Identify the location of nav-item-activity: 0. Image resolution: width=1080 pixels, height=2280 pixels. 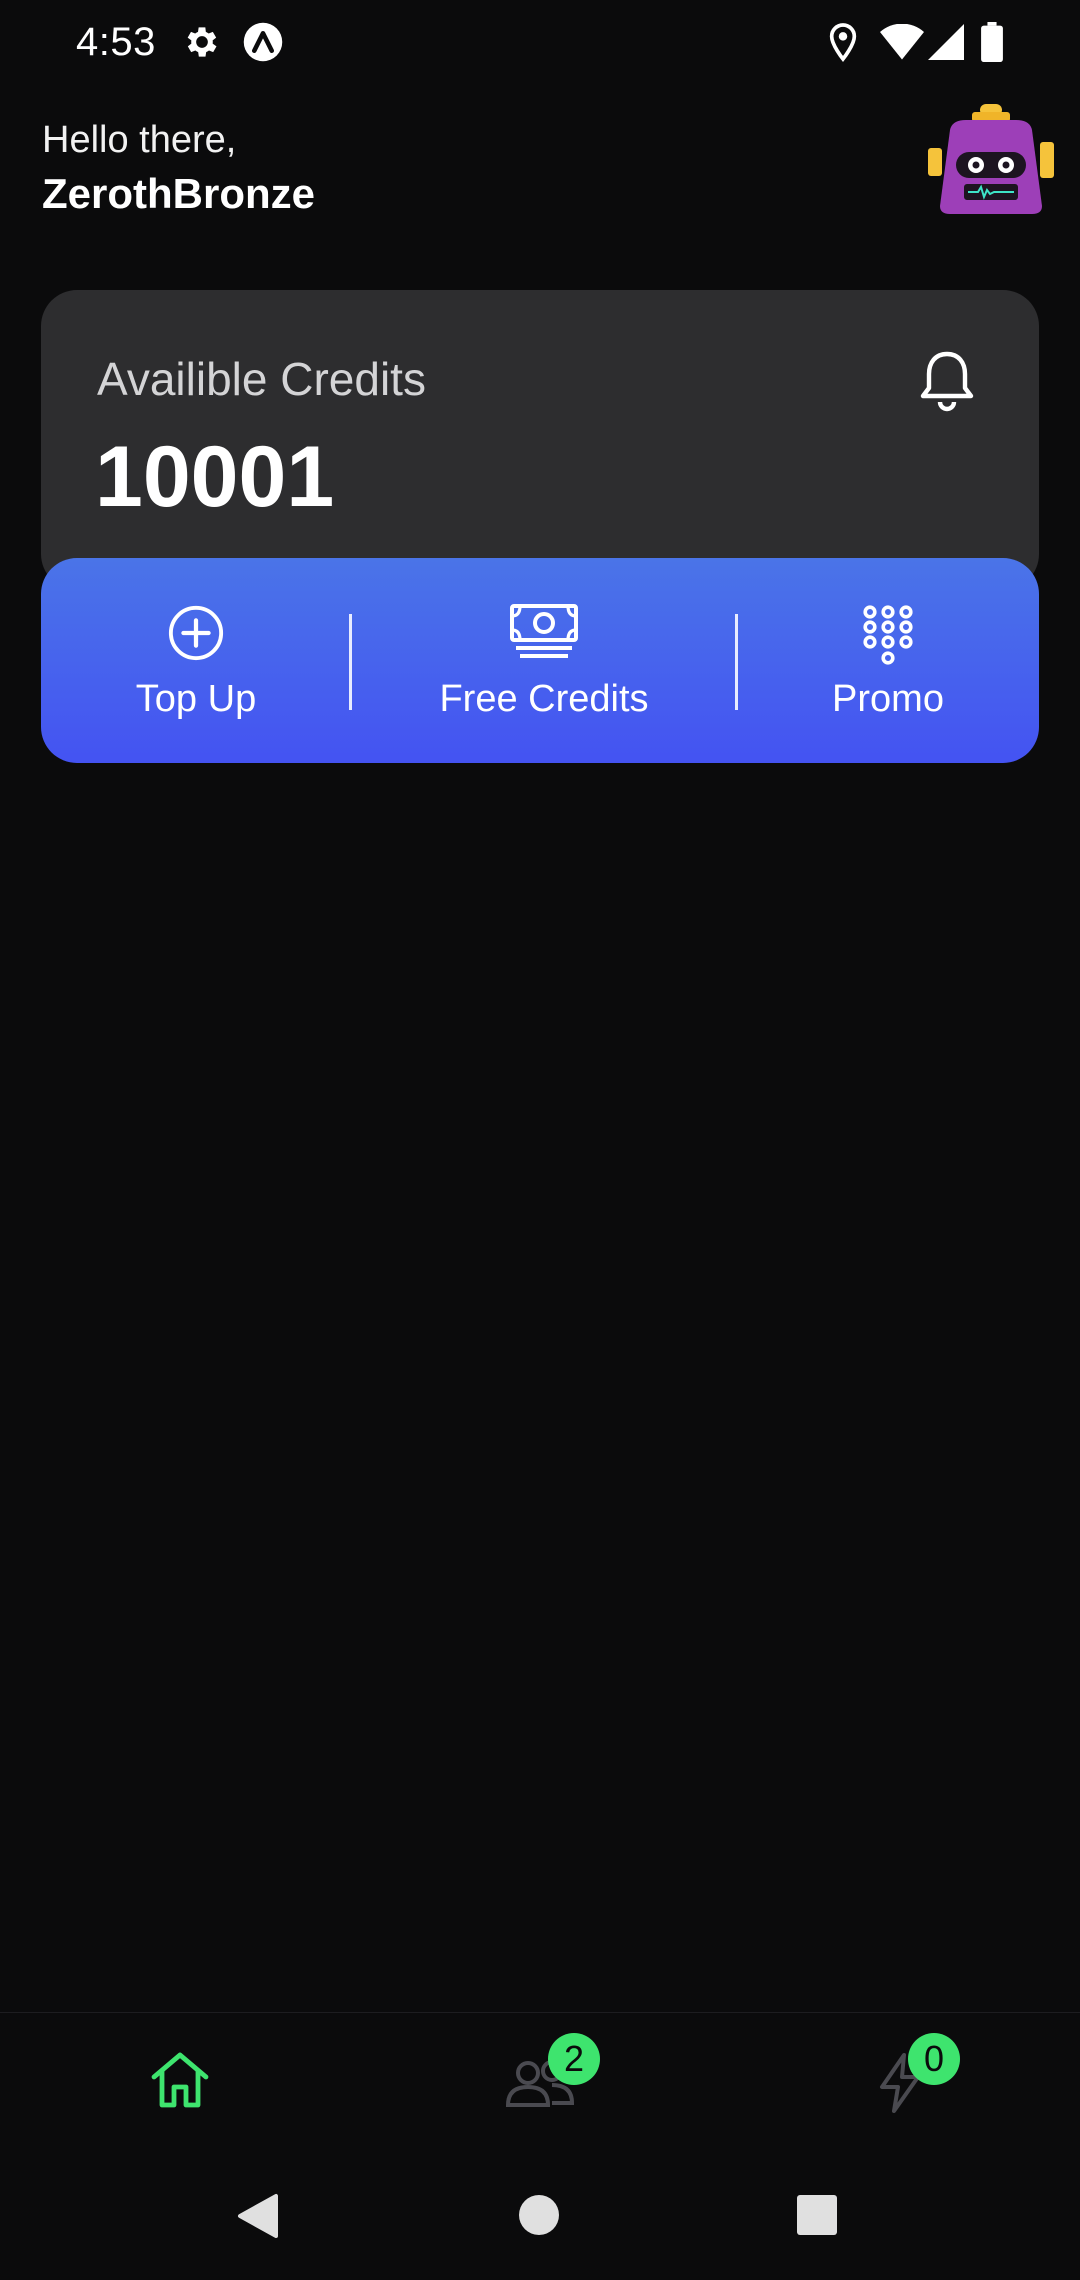
(900, 2082).